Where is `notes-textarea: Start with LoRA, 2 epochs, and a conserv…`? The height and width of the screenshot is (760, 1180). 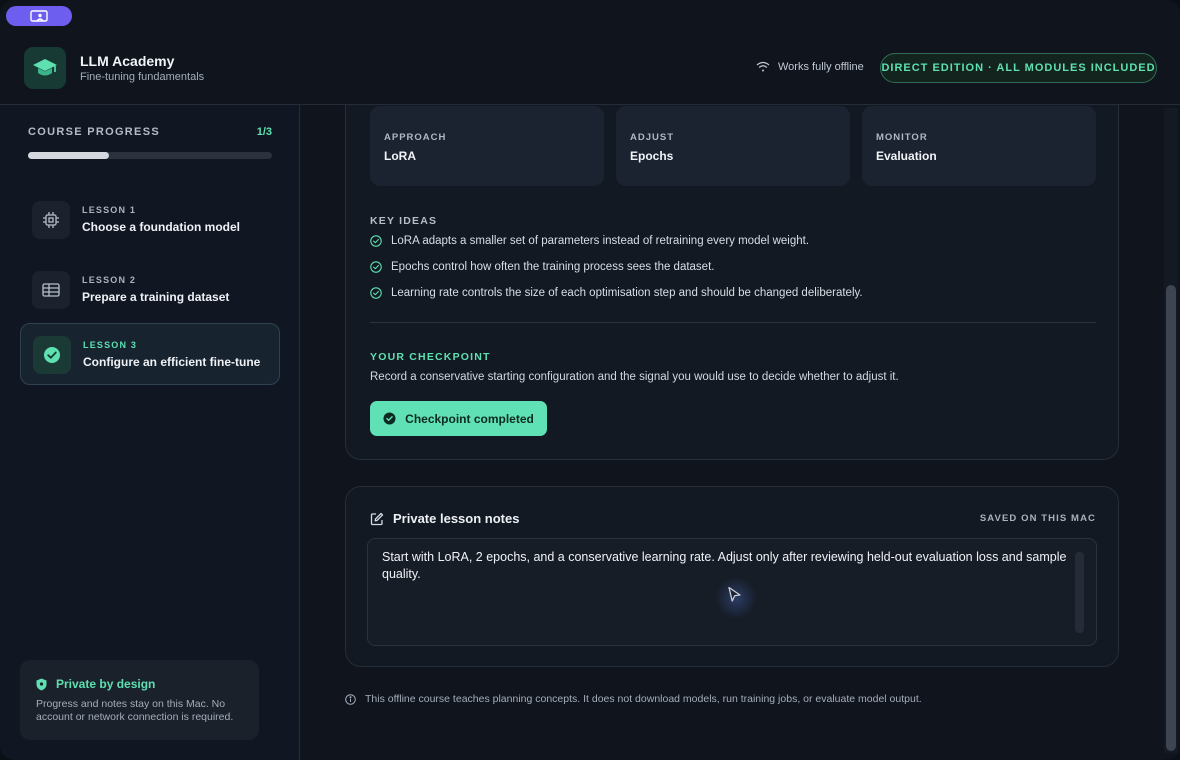 notes-textarea: Start with LoRA, 2 epochs, and a conserv… is located at coordinates (732, 592).